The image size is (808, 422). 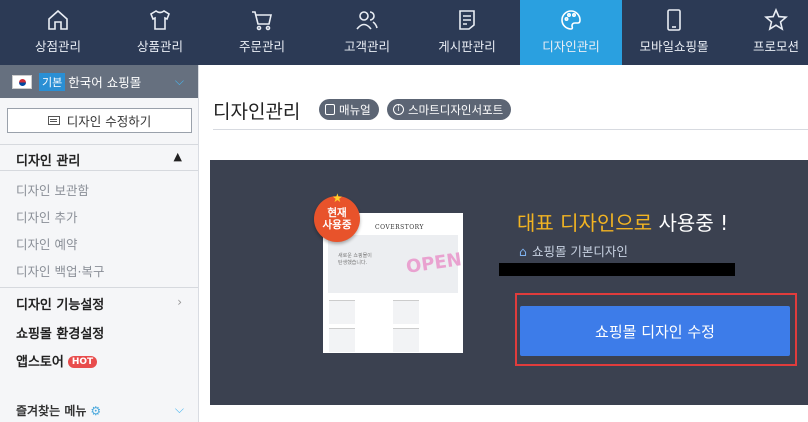 What do you see at coordinates (585, 223) in the screenshot?
I see `headline-accent: 대표 디자인으로` at bounding box center [585, 223].